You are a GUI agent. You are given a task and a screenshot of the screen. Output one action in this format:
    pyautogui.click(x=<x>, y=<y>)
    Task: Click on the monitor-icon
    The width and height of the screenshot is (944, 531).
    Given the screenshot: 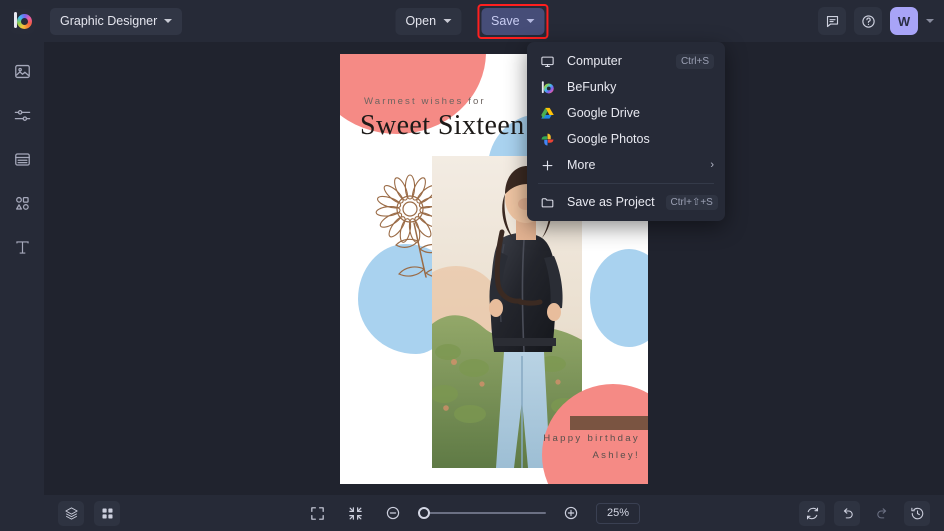 What is the action you would take?
    pyautogui.click(x=547, y=61)
    